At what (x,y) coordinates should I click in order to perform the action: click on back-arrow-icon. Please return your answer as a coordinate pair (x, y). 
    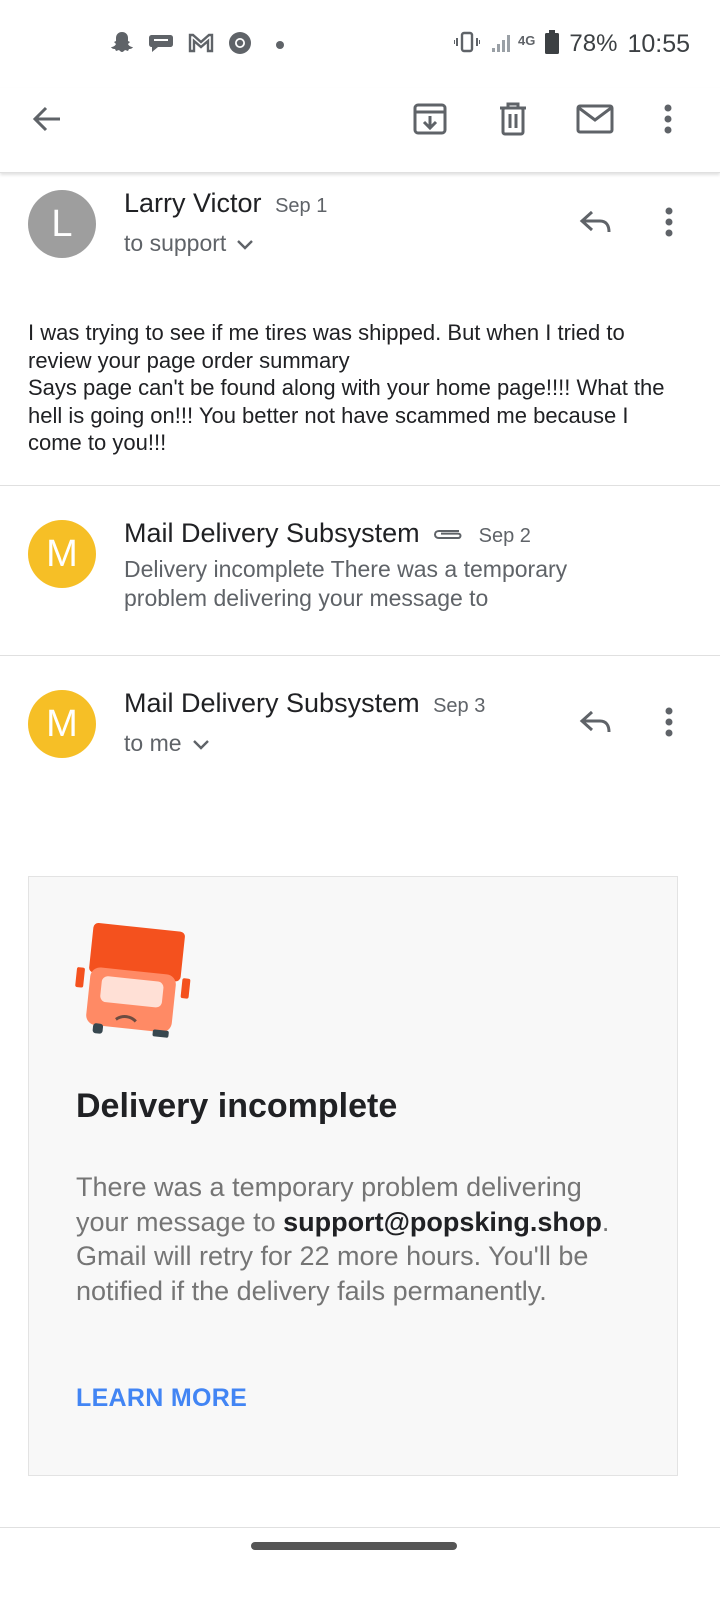
    Looking at the image, I should click on (47, 121).